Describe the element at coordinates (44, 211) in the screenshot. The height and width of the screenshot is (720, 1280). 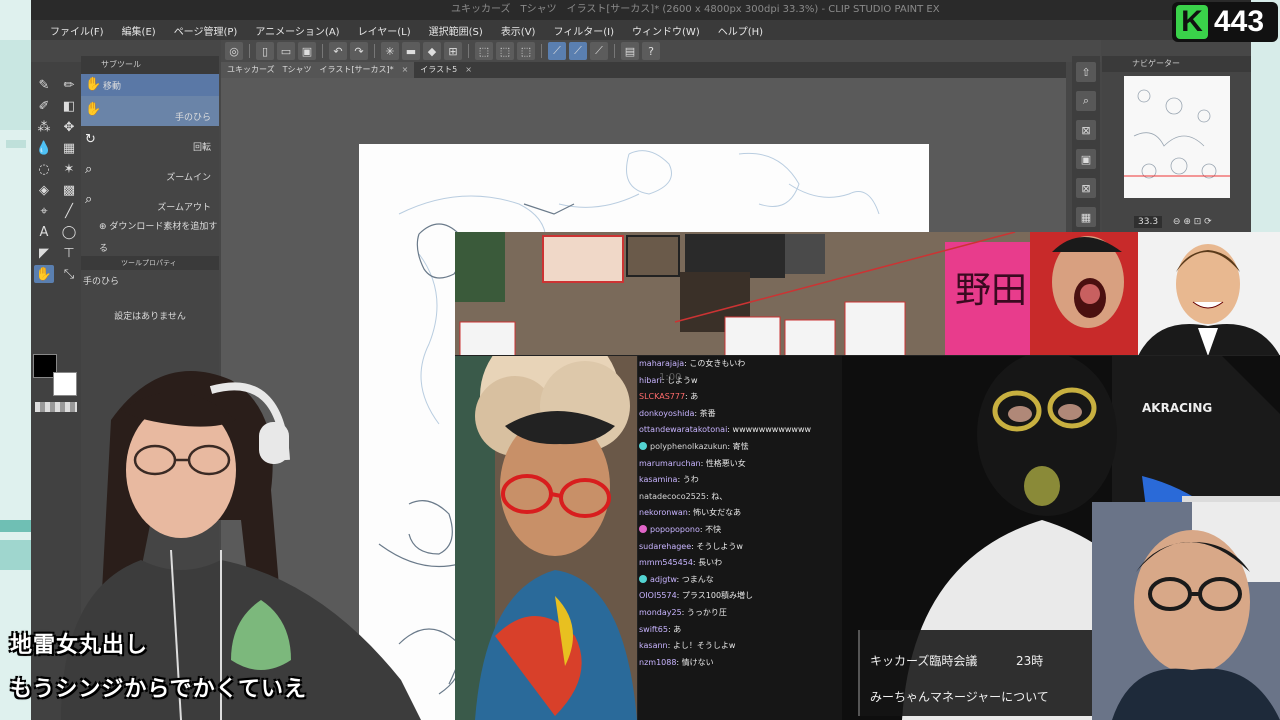
I see `object-select-icon: ⌖` at that location.